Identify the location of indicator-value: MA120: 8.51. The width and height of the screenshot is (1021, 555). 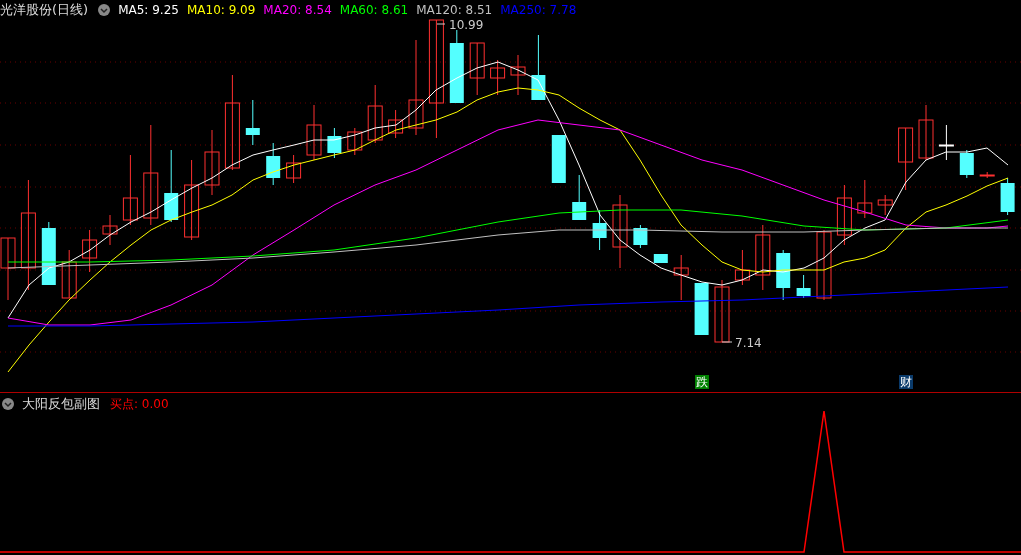
(454, 10).